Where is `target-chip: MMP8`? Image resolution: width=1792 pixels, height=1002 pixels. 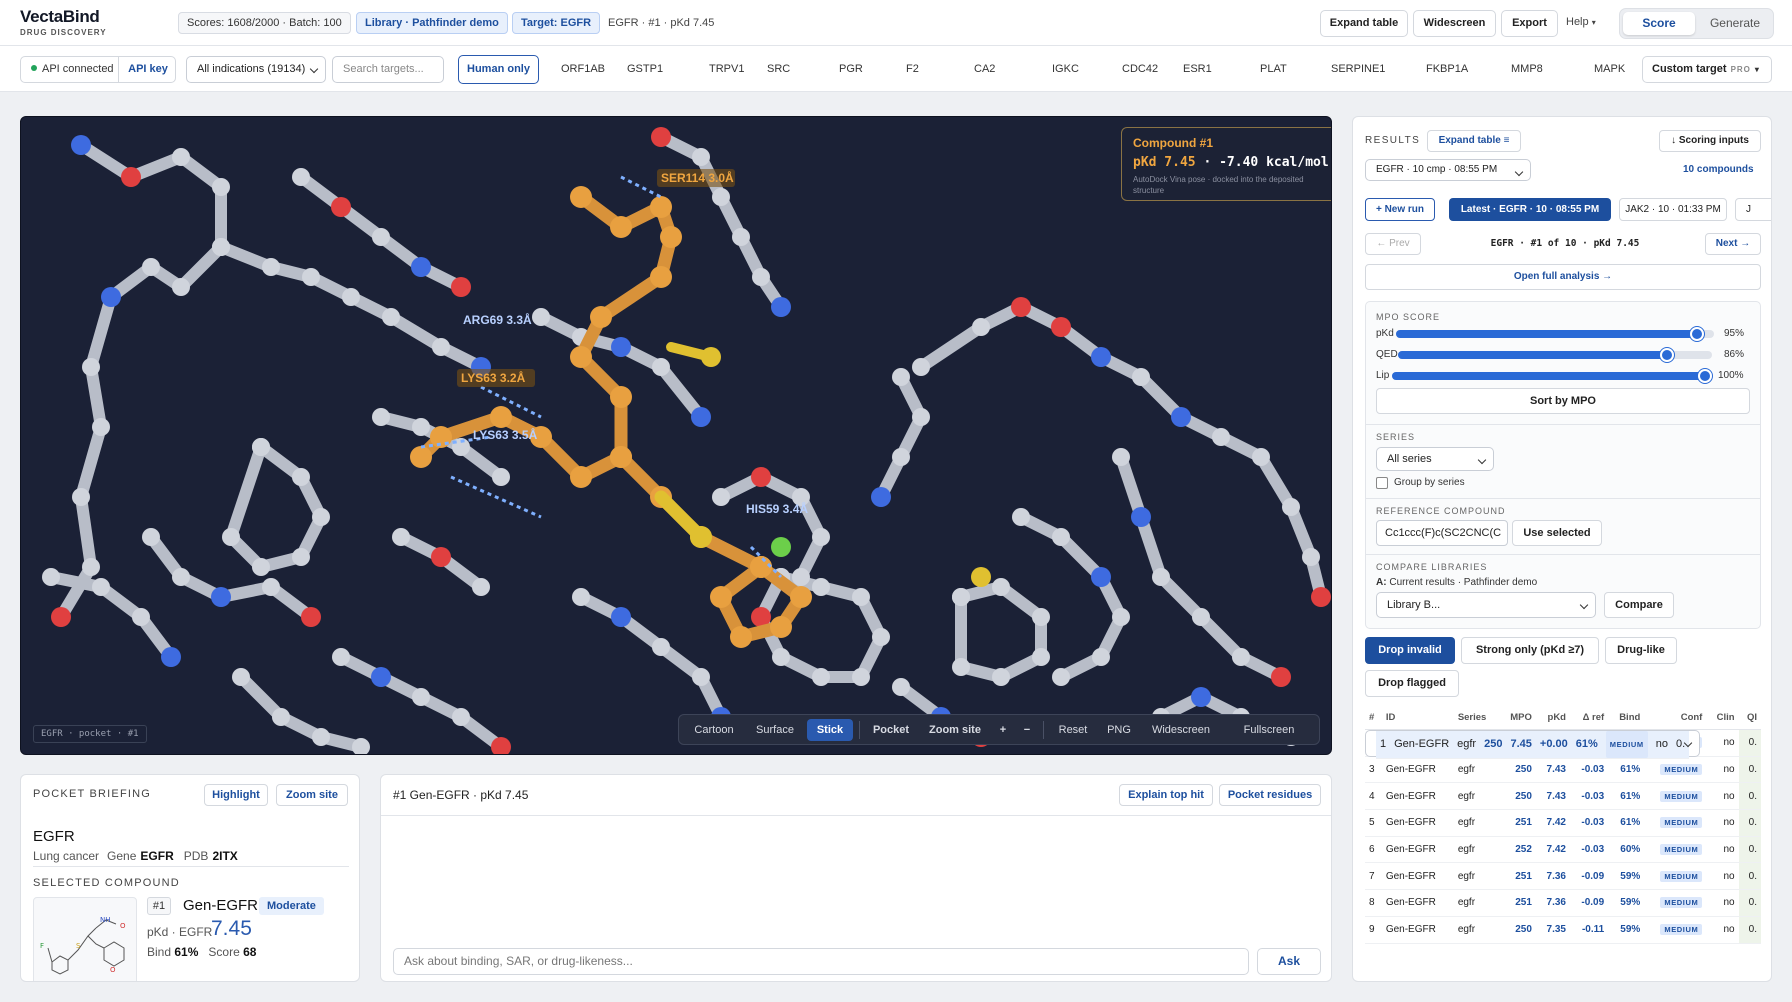
target-chip: MMP8 is located at coordinates (1527, 69).